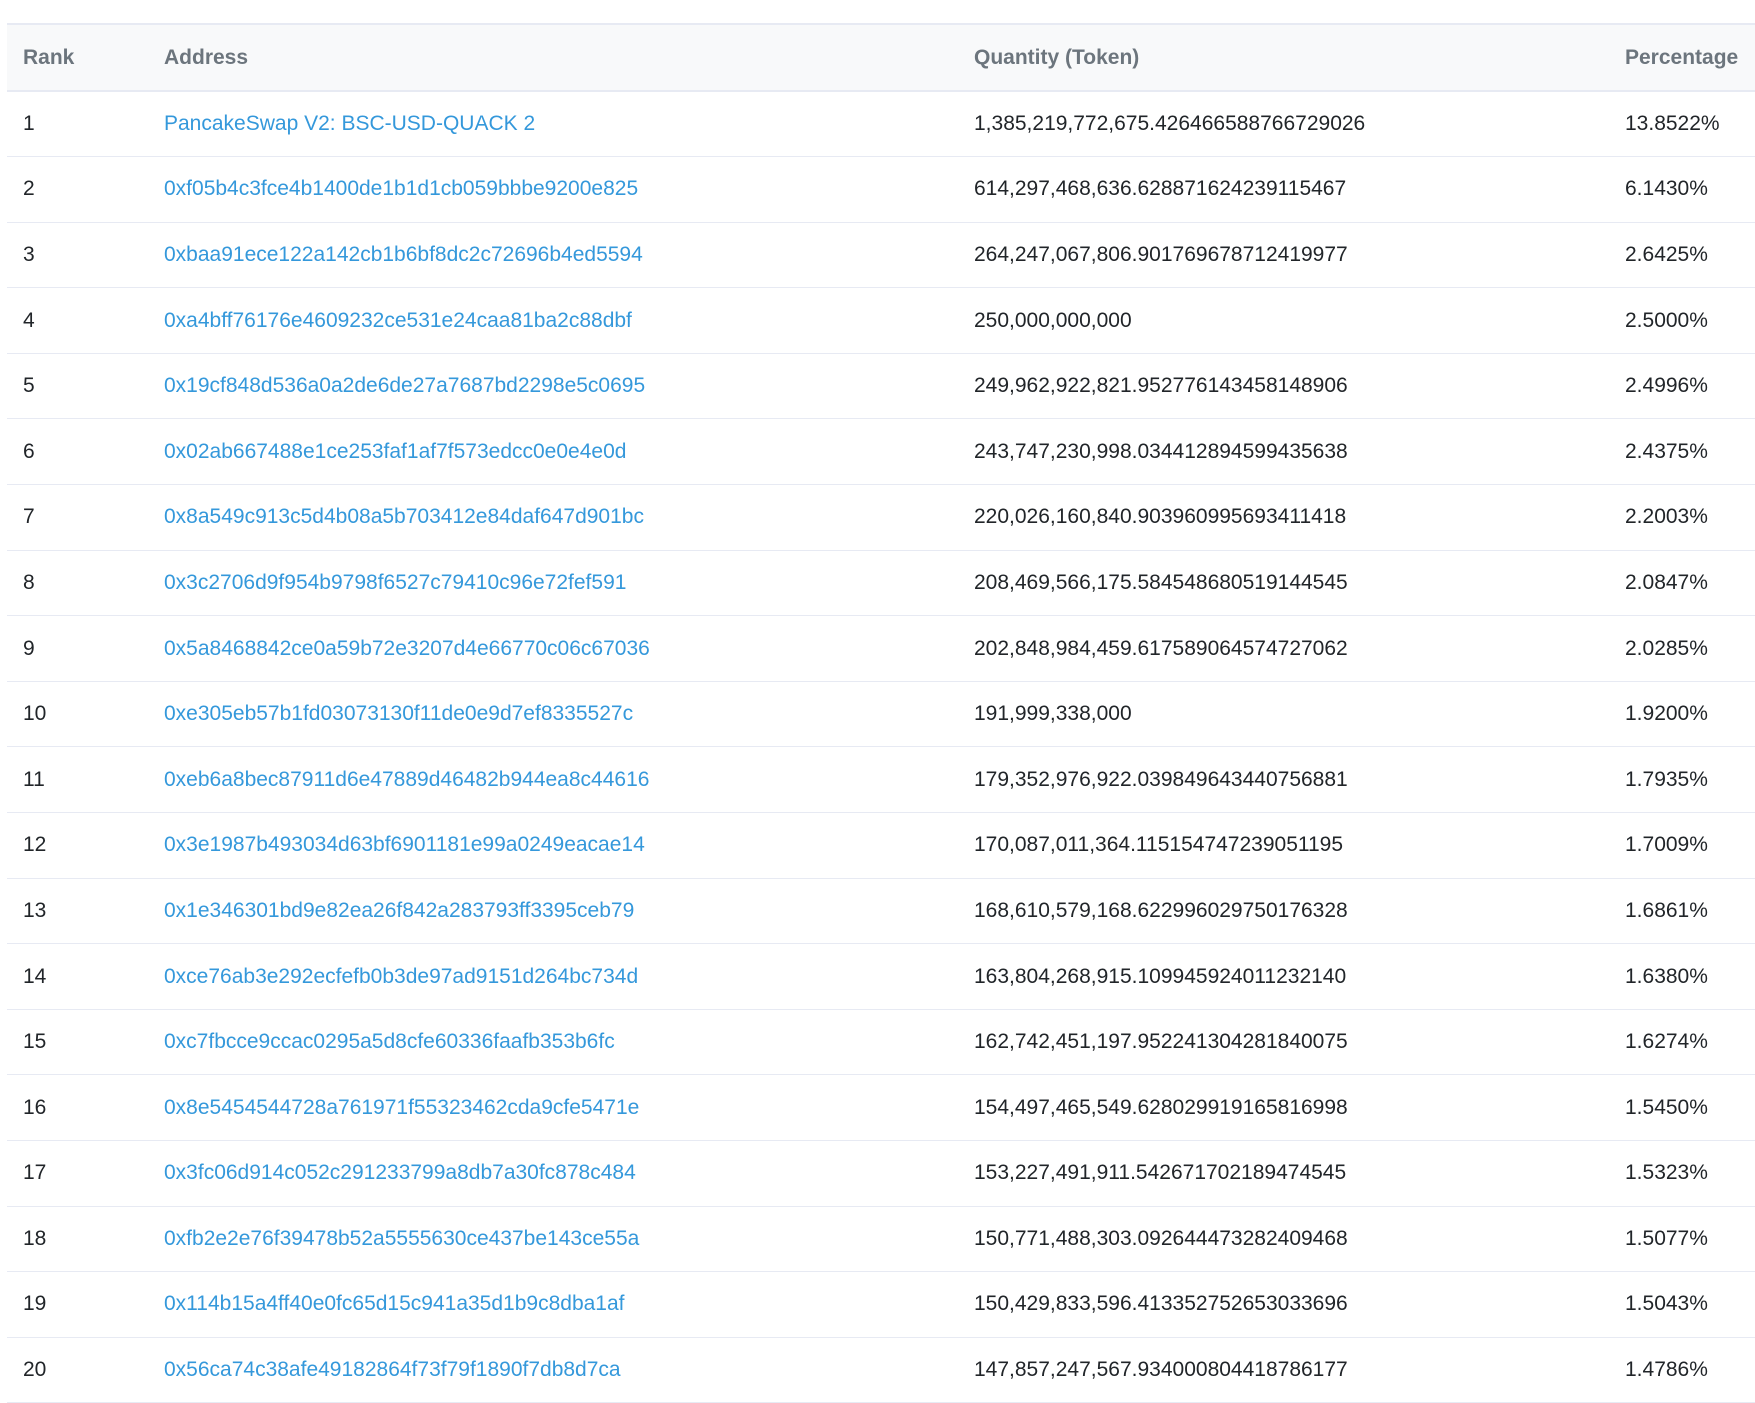 This screenshot has height=1403, width=1755. Describe the element at coordinates (1682, 1304) in the screenshot. I see `percentage-cell: 1.5043%` at that location.